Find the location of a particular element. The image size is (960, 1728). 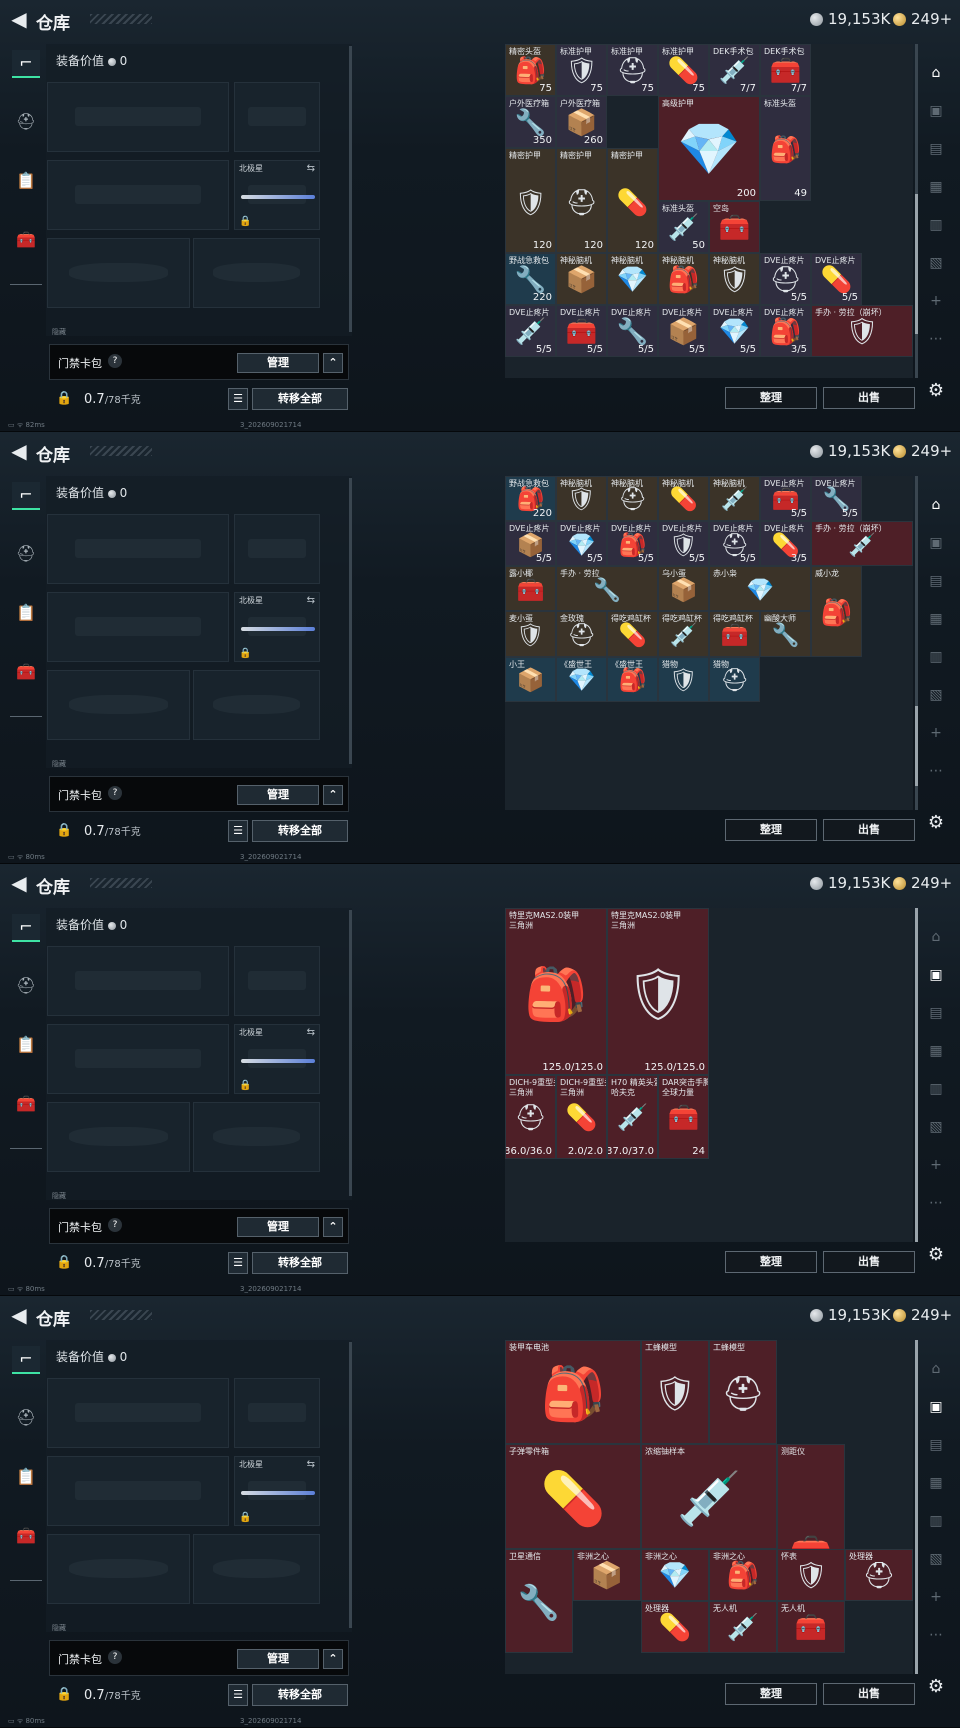

sidearm-slot is located at coordinates (277, 117).